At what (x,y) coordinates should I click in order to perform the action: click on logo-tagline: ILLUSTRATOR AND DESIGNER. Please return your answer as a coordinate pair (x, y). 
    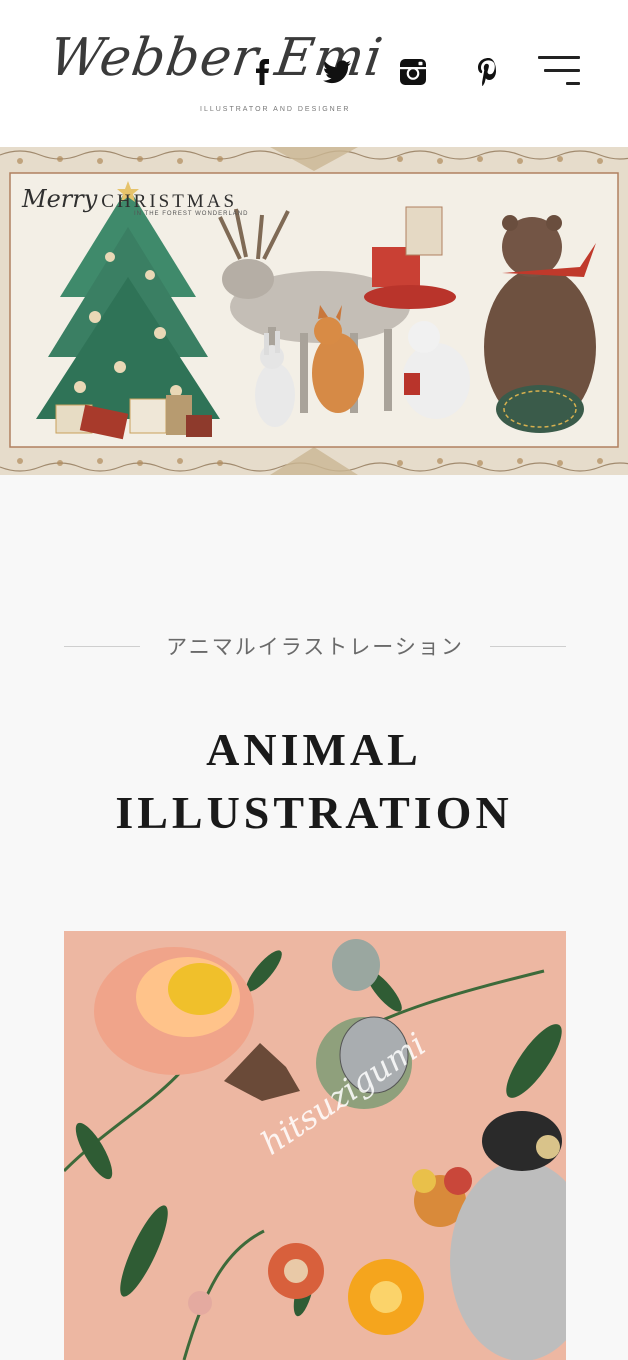
    Looking at the image, I should click on (275, 109).